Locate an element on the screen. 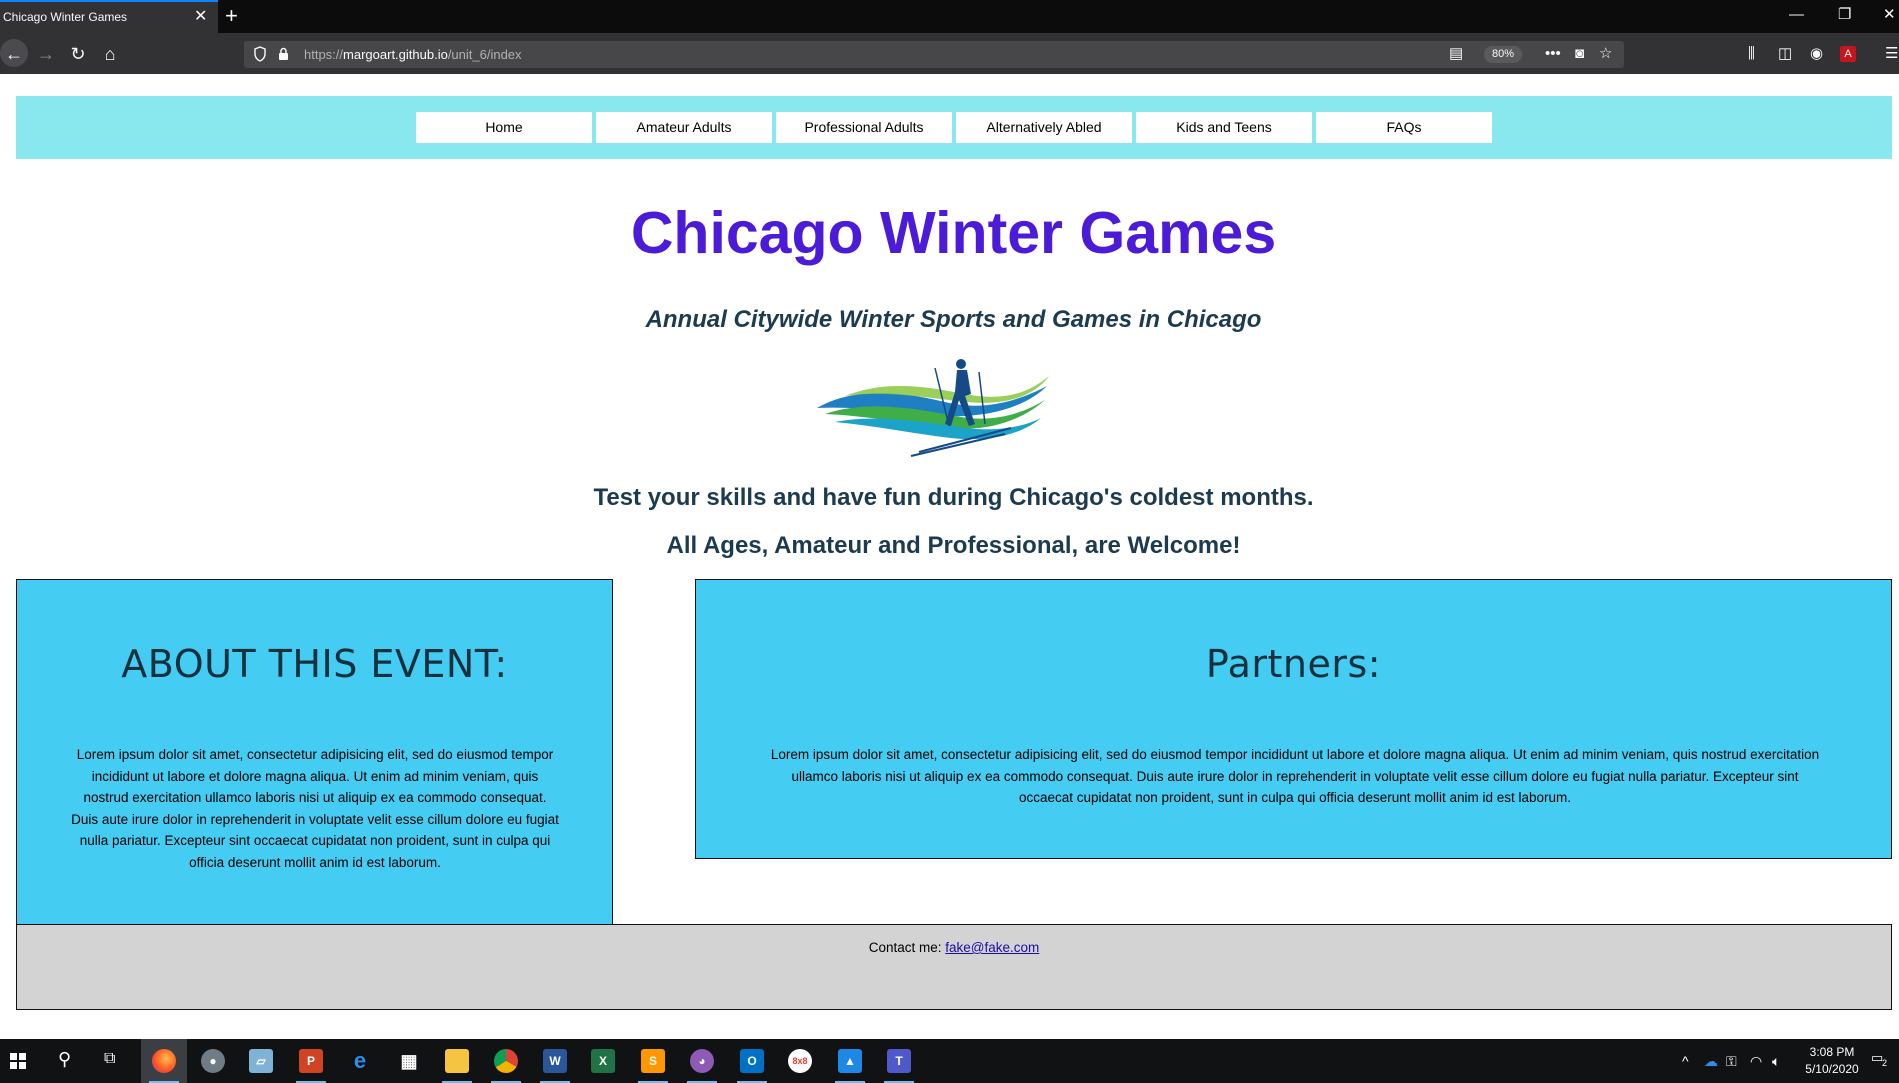 Image resolution: width=1899 pixels, height=1083 pixels. taskbar-8x8: 8x8 is located at coordinates (800, 1061).